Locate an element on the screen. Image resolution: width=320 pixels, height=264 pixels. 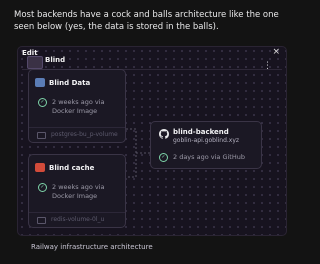
service-name: Blind Data is located at coordinates (70, 83).